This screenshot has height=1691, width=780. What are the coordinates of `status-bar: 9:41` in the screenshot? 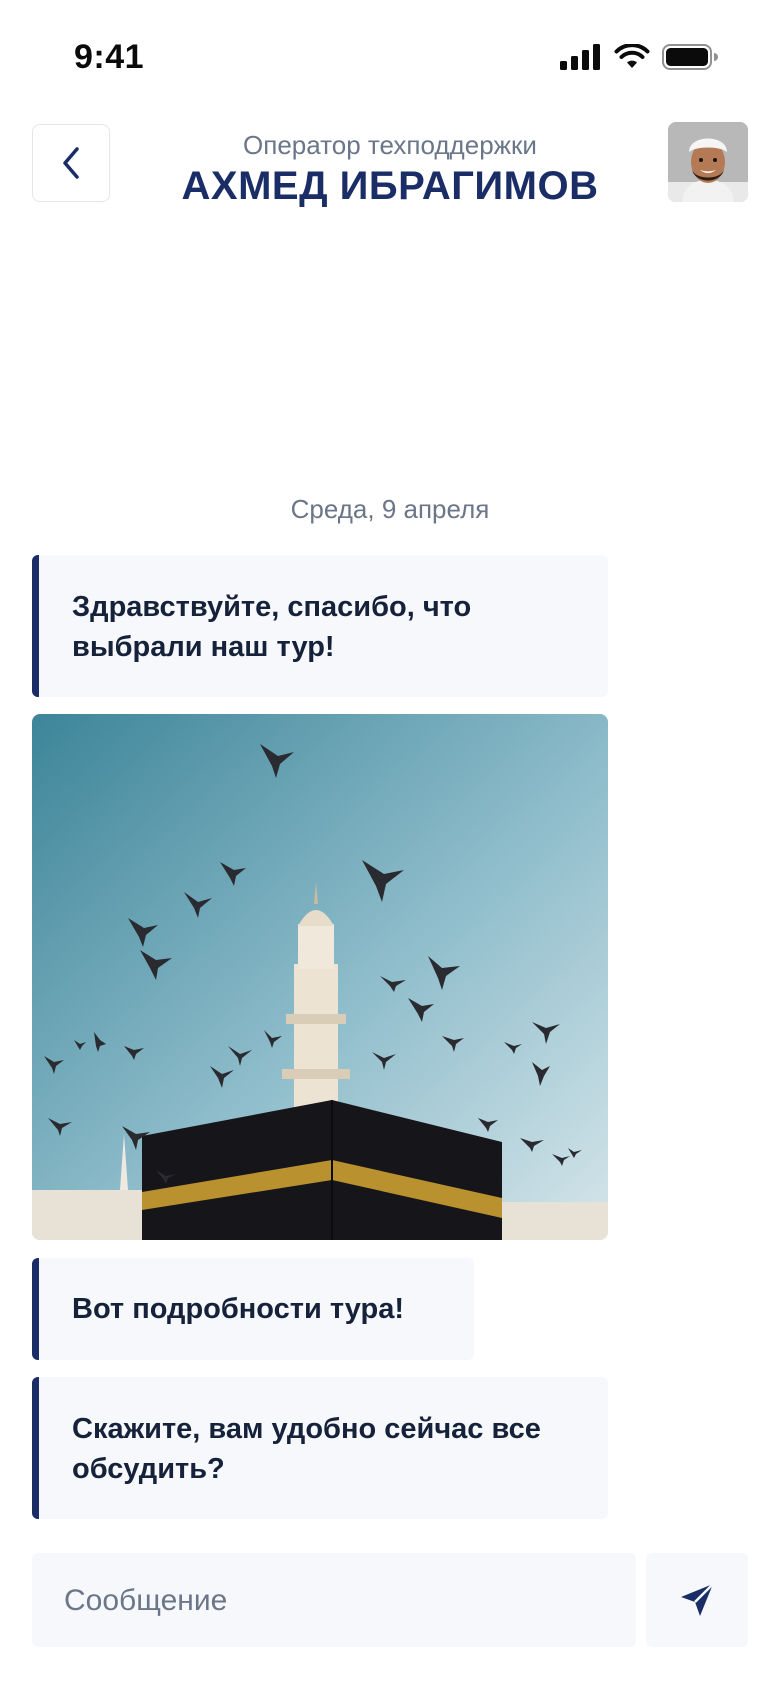 It's located at (390, 55).